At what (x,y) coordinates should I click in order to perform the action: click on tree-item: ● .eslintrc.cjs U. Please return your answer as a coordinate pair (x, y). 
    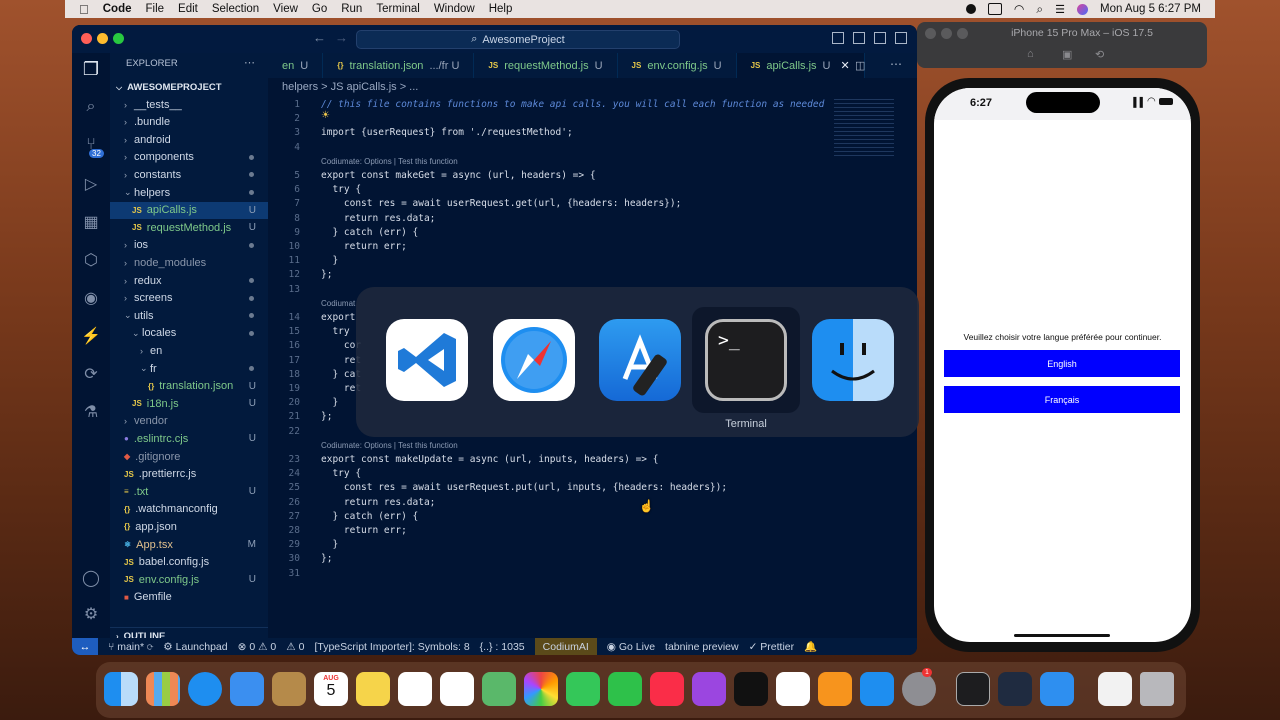
    Looking at the image, I should click on (189, 438).